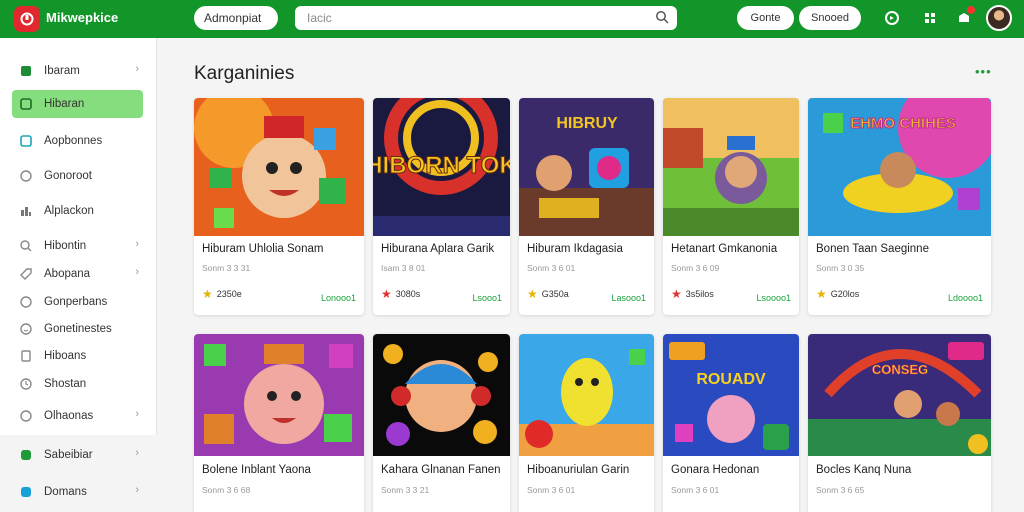  What do you see at coordinates (830, 18) in the screenshot?
I see `header-button-b: Snooed` at bounding box center [830, 18].